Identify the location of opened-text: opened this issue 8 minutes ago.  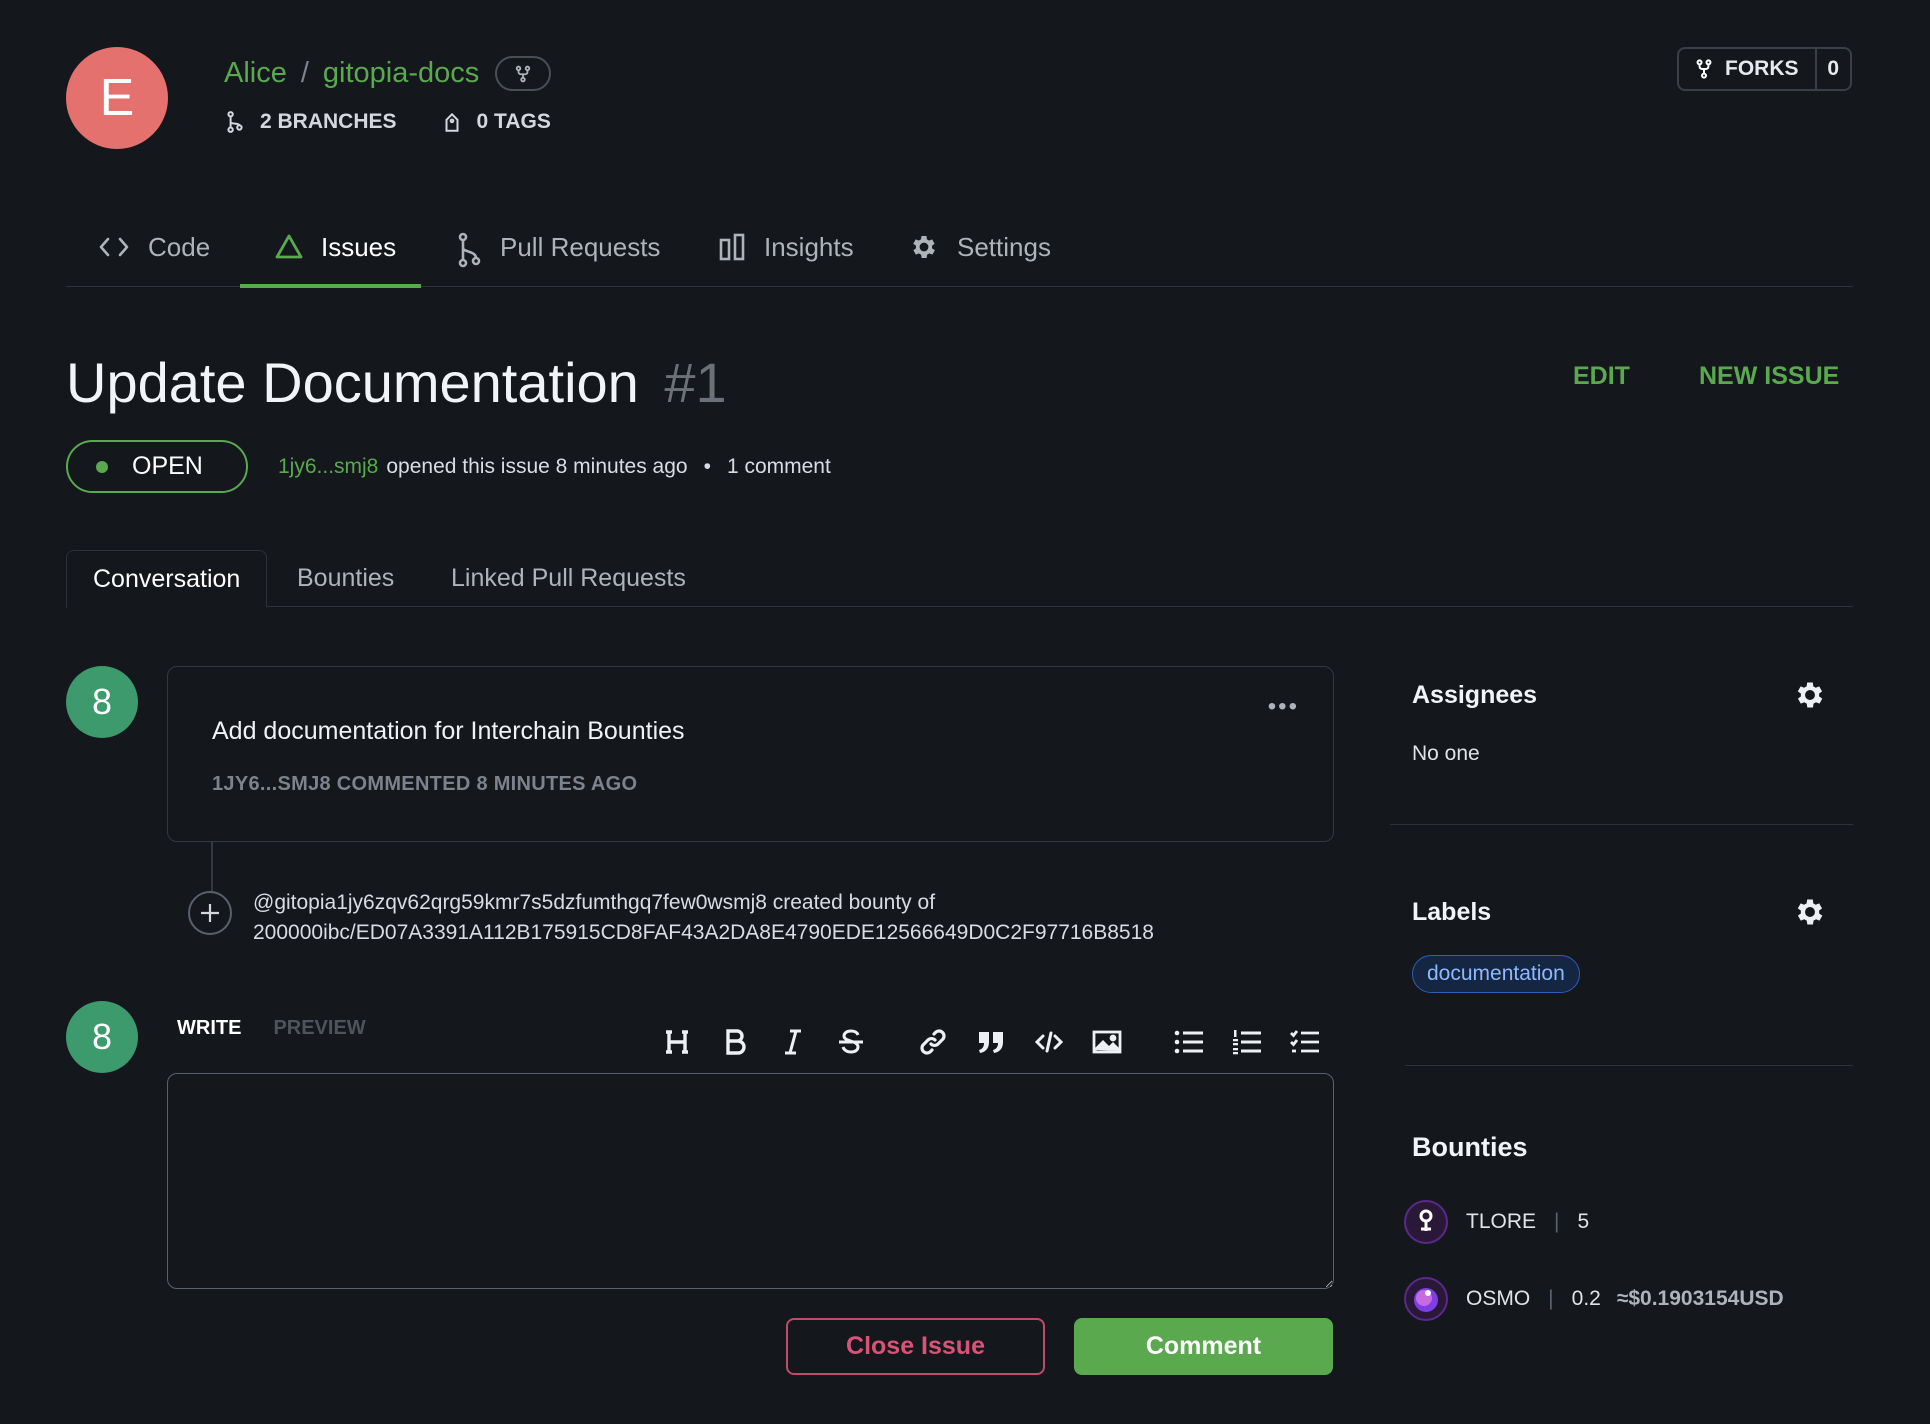
(537, 466).